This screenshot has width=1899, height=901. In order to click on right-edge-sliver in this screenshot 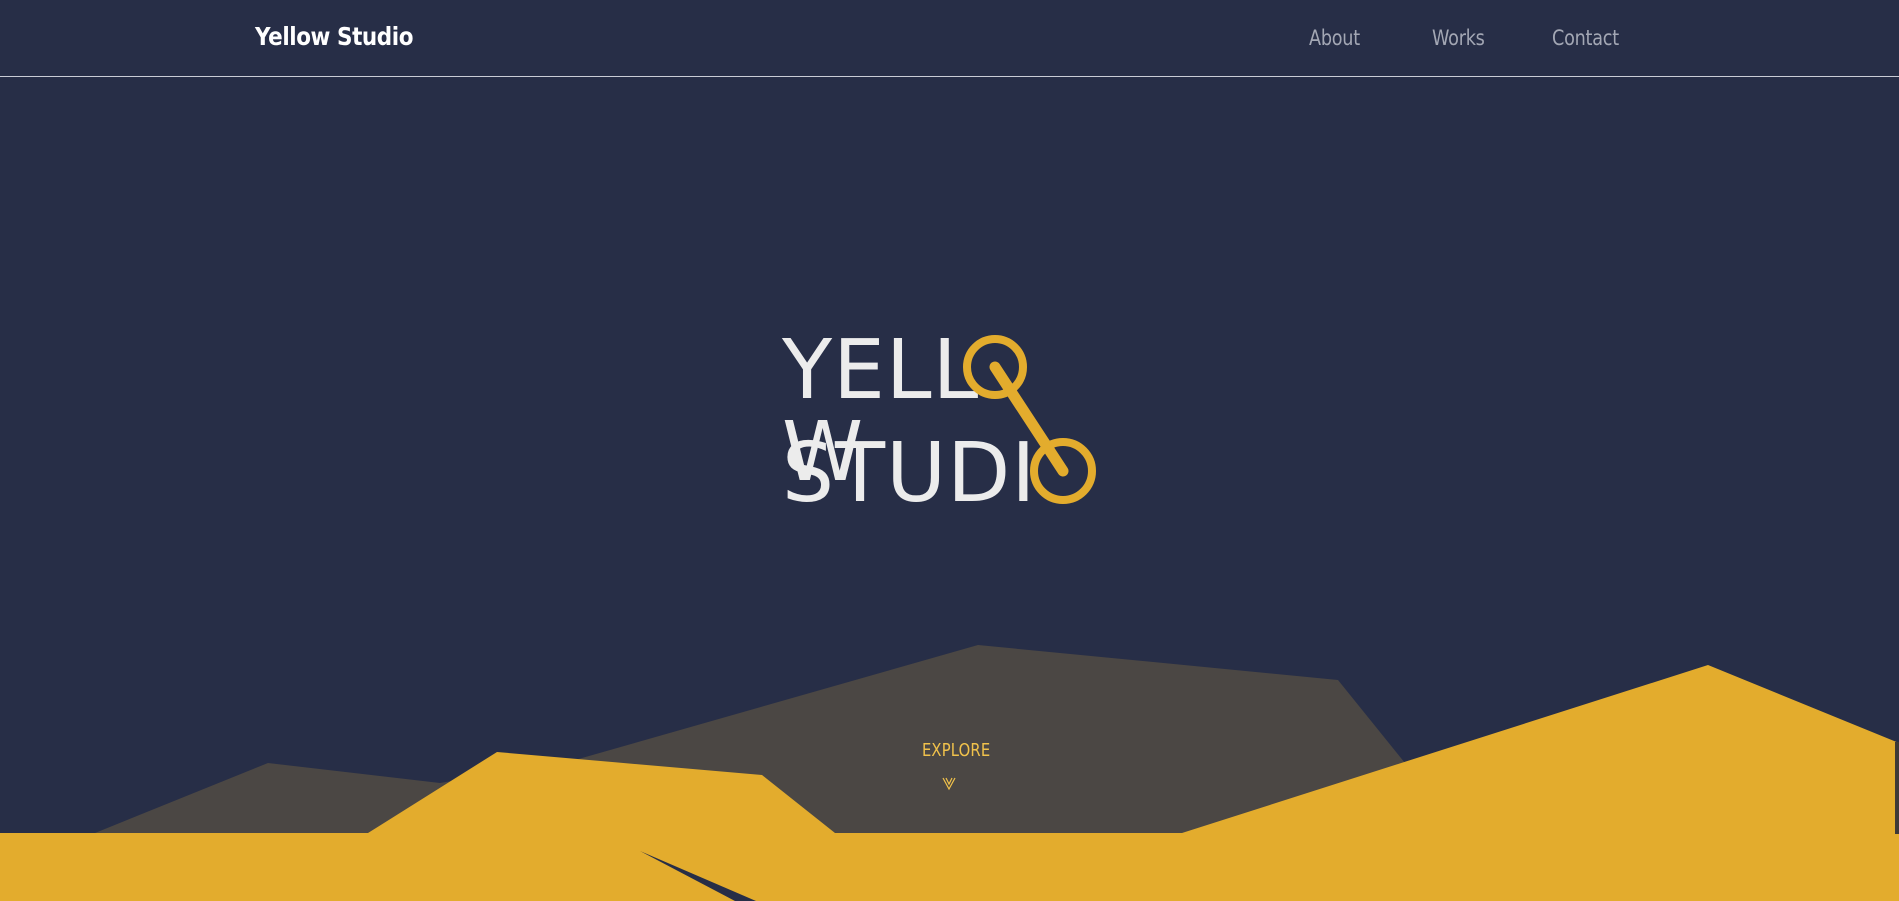, I will do `click(1897, 788)`.